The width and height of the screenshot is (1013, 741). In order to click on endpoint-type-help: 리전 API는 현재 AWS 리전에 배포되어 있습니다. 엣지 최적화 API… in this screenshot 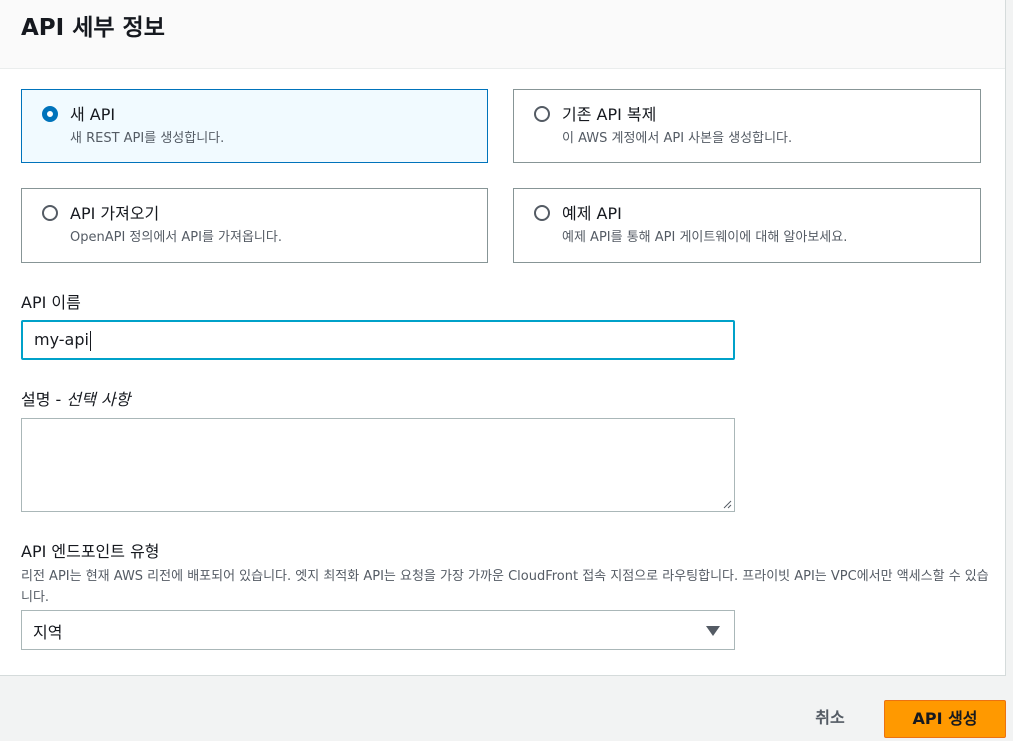, I will do `click(505, 587)`.